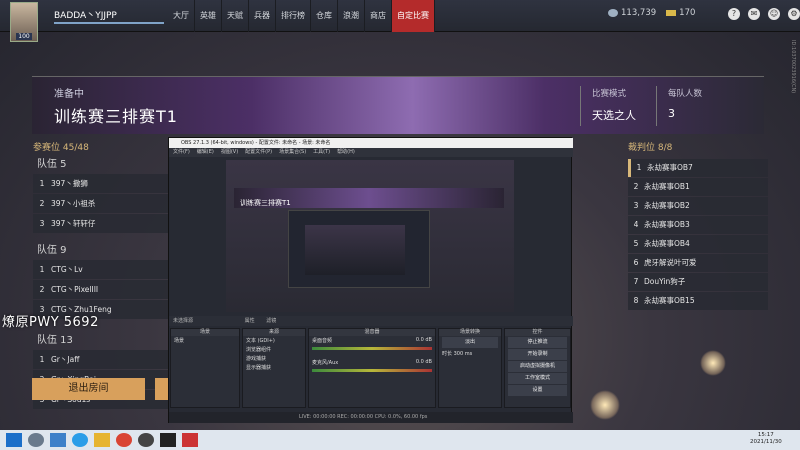 The height and width of the screenshot is (450, 800). Describe the element at coordinates (609, 94) in the screenshot. I see `mode-label: 比赛模式` at that location.